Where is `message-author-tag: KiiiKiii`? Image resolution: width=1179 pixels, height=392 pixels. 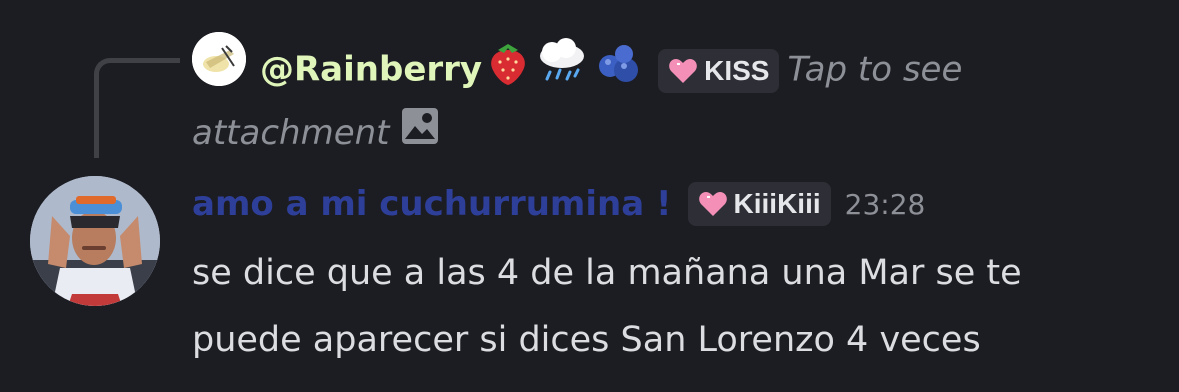
message-author-tag: KiiiKiii is located at coordinates (759, 204).